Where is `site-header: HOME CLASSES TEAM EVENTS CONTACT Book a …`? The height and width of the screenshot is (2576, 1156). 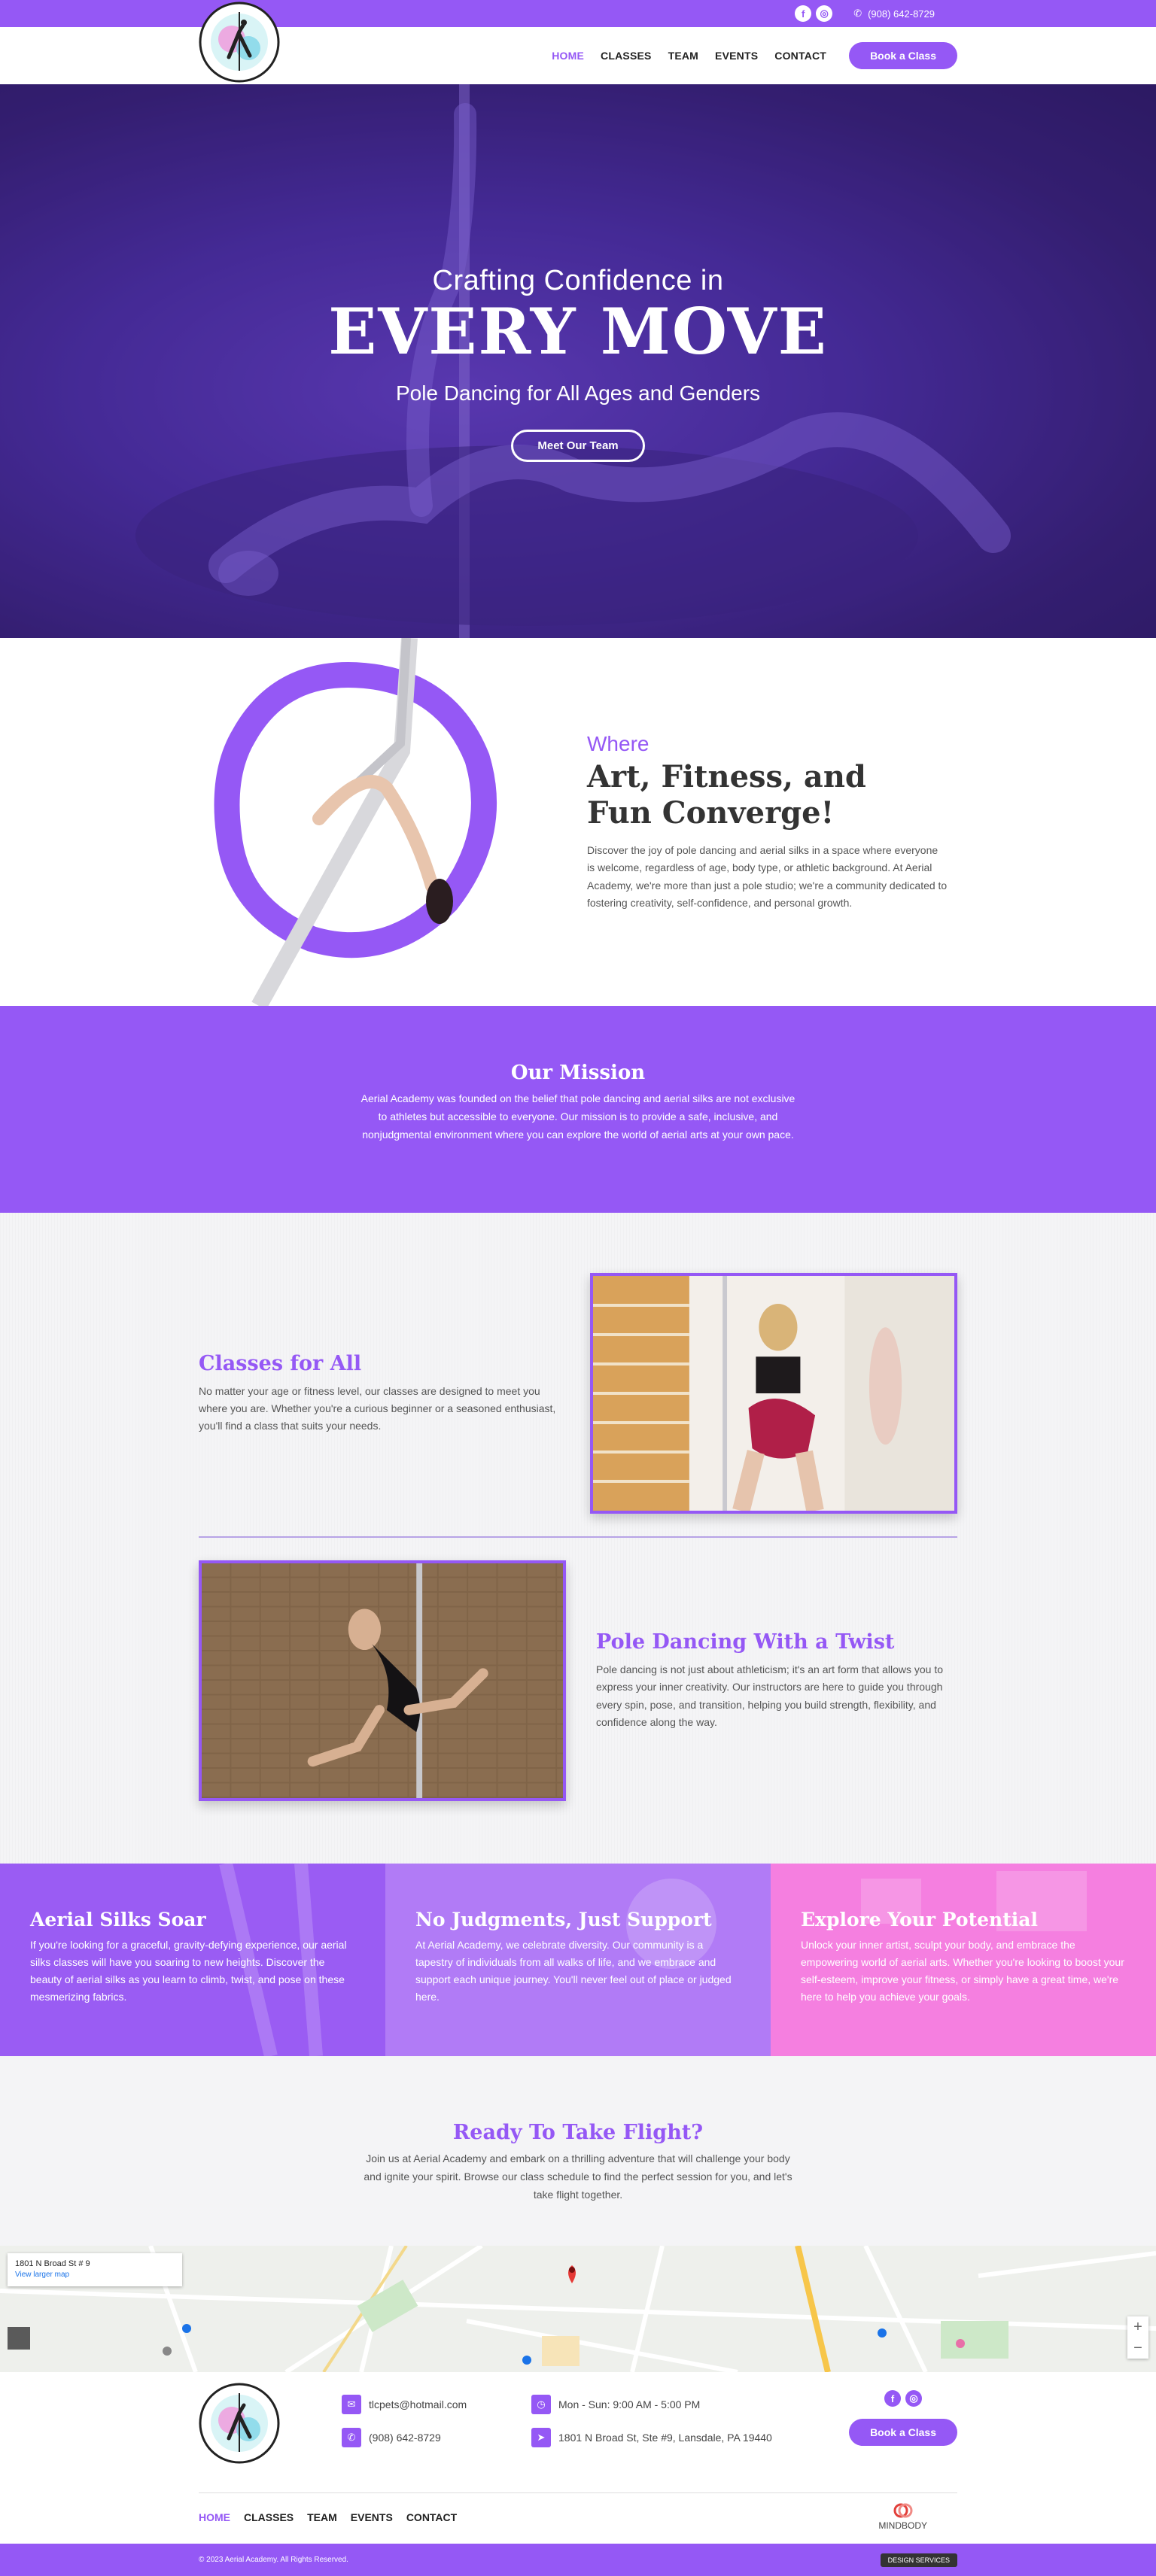 site-header: HOME CLASSES TEAM EVENTS CONTACT Book a … is located at coordinates (578, 43).